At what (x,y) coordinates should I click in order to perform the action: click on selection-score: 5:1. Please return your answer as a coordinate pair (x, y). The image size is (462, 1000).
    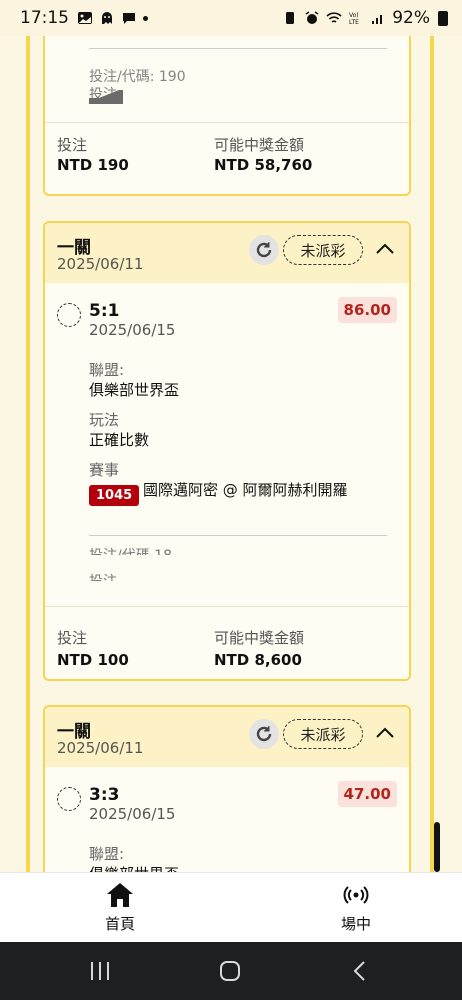
    Looking at the image, I should click on (104, 311).